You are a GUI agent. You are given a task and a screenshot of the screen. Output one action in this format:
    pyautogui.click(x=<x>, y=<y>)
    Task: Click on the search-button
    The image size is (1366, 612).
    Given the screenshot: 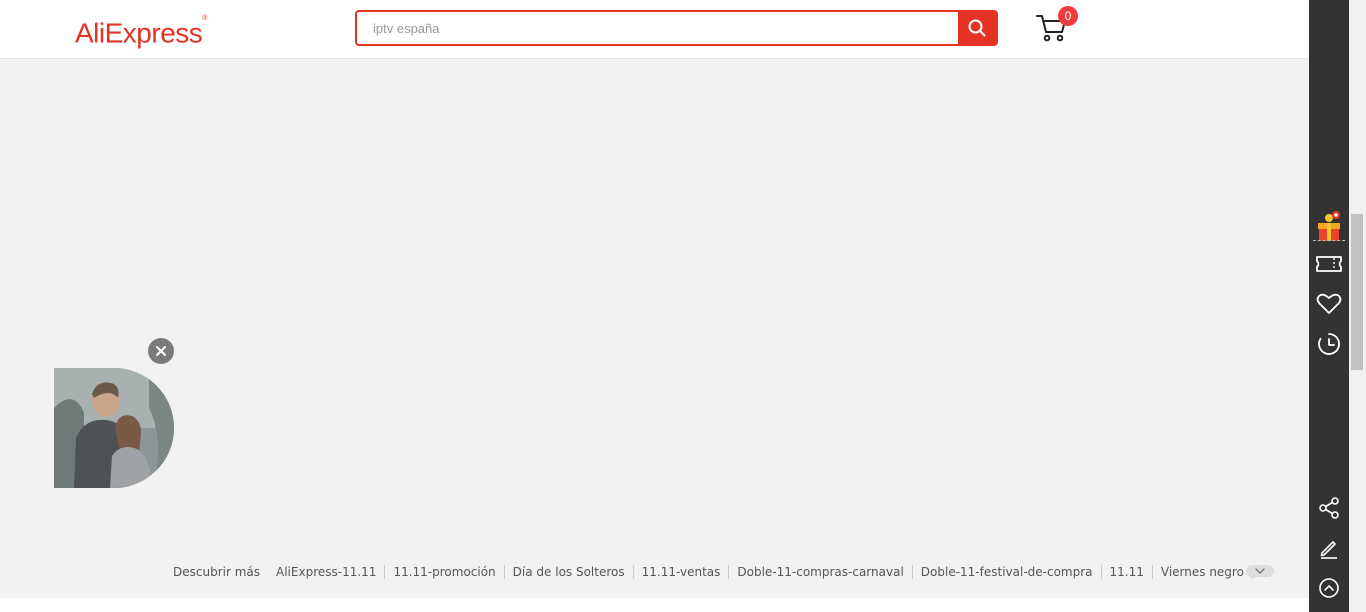 What is the action you would take?
    pyautogui.click(x=977, y=28)
    